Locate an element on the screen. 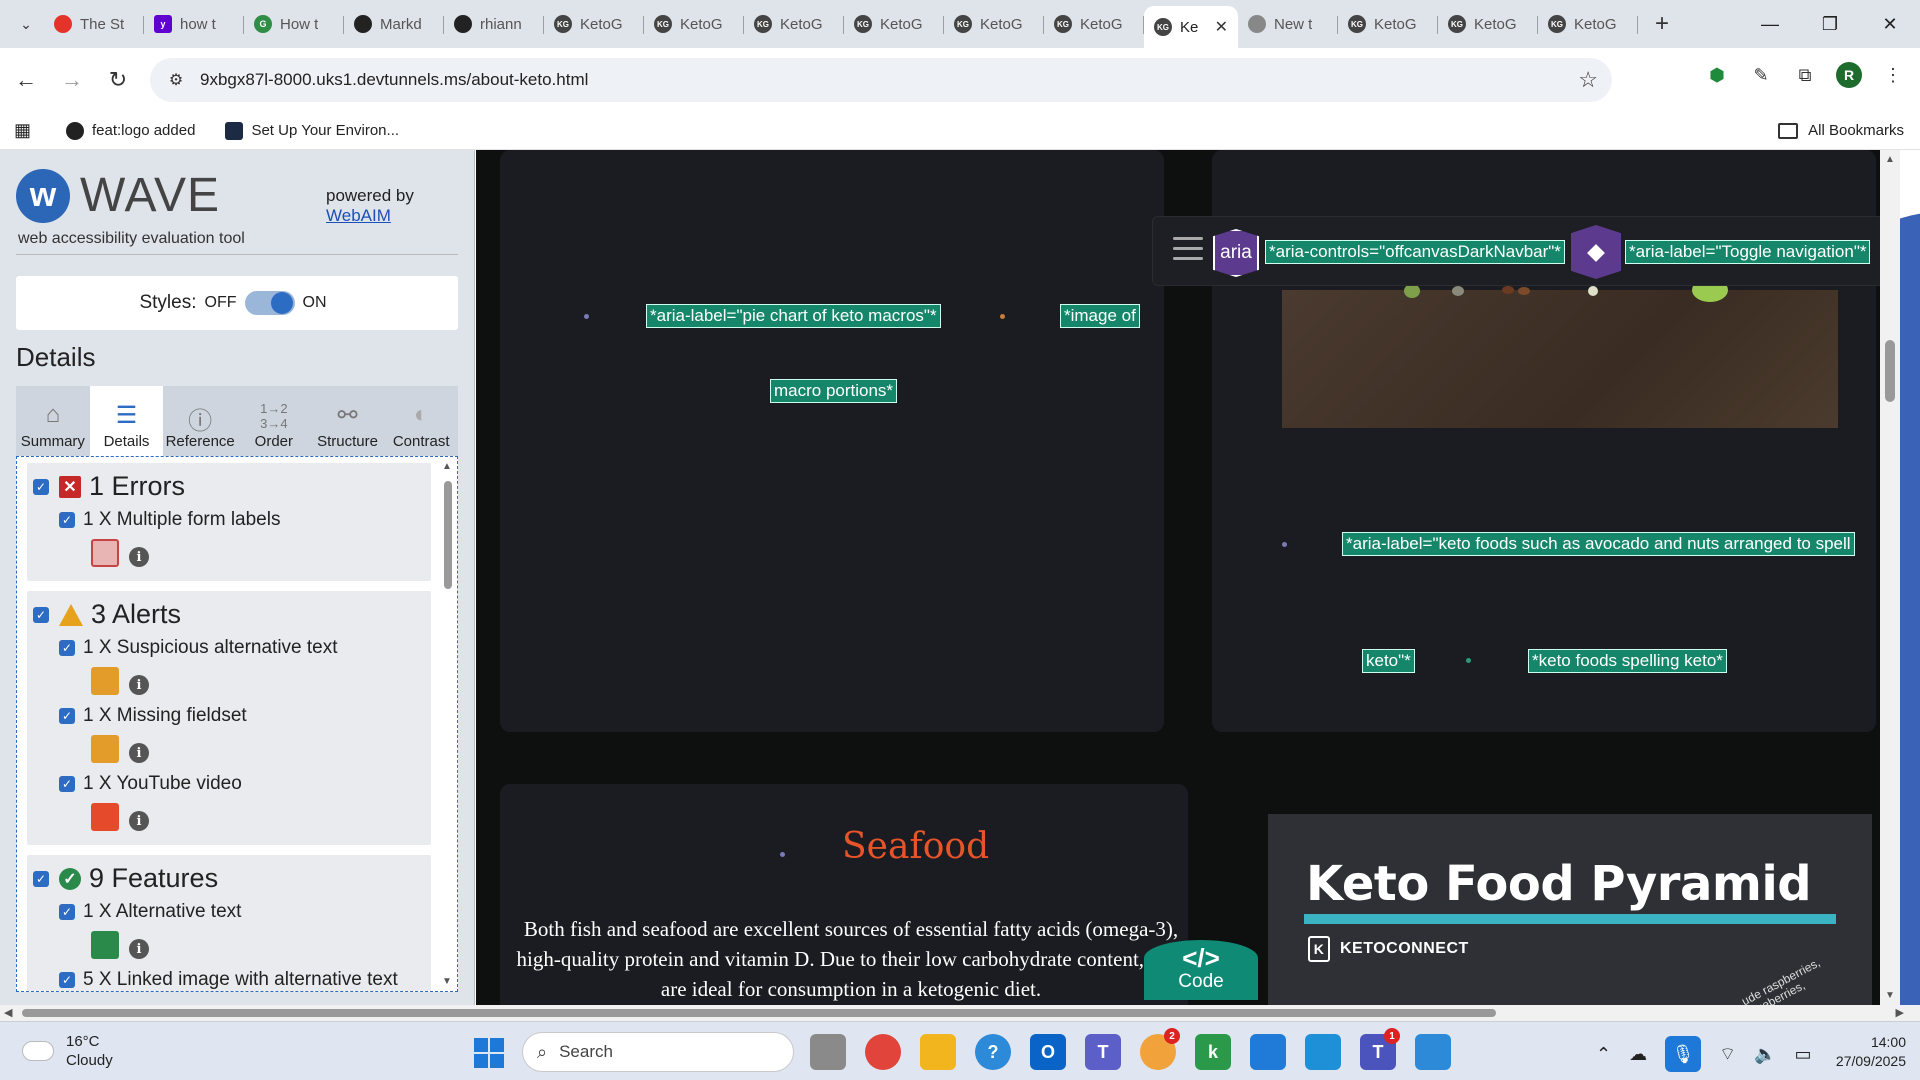  profile-avatar: R is located at coordinates (1849, 75).